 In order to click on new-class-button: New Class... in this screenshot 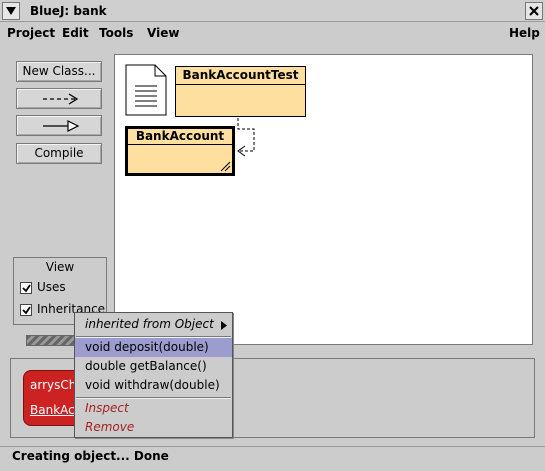, I will do `click(59, 71)`.